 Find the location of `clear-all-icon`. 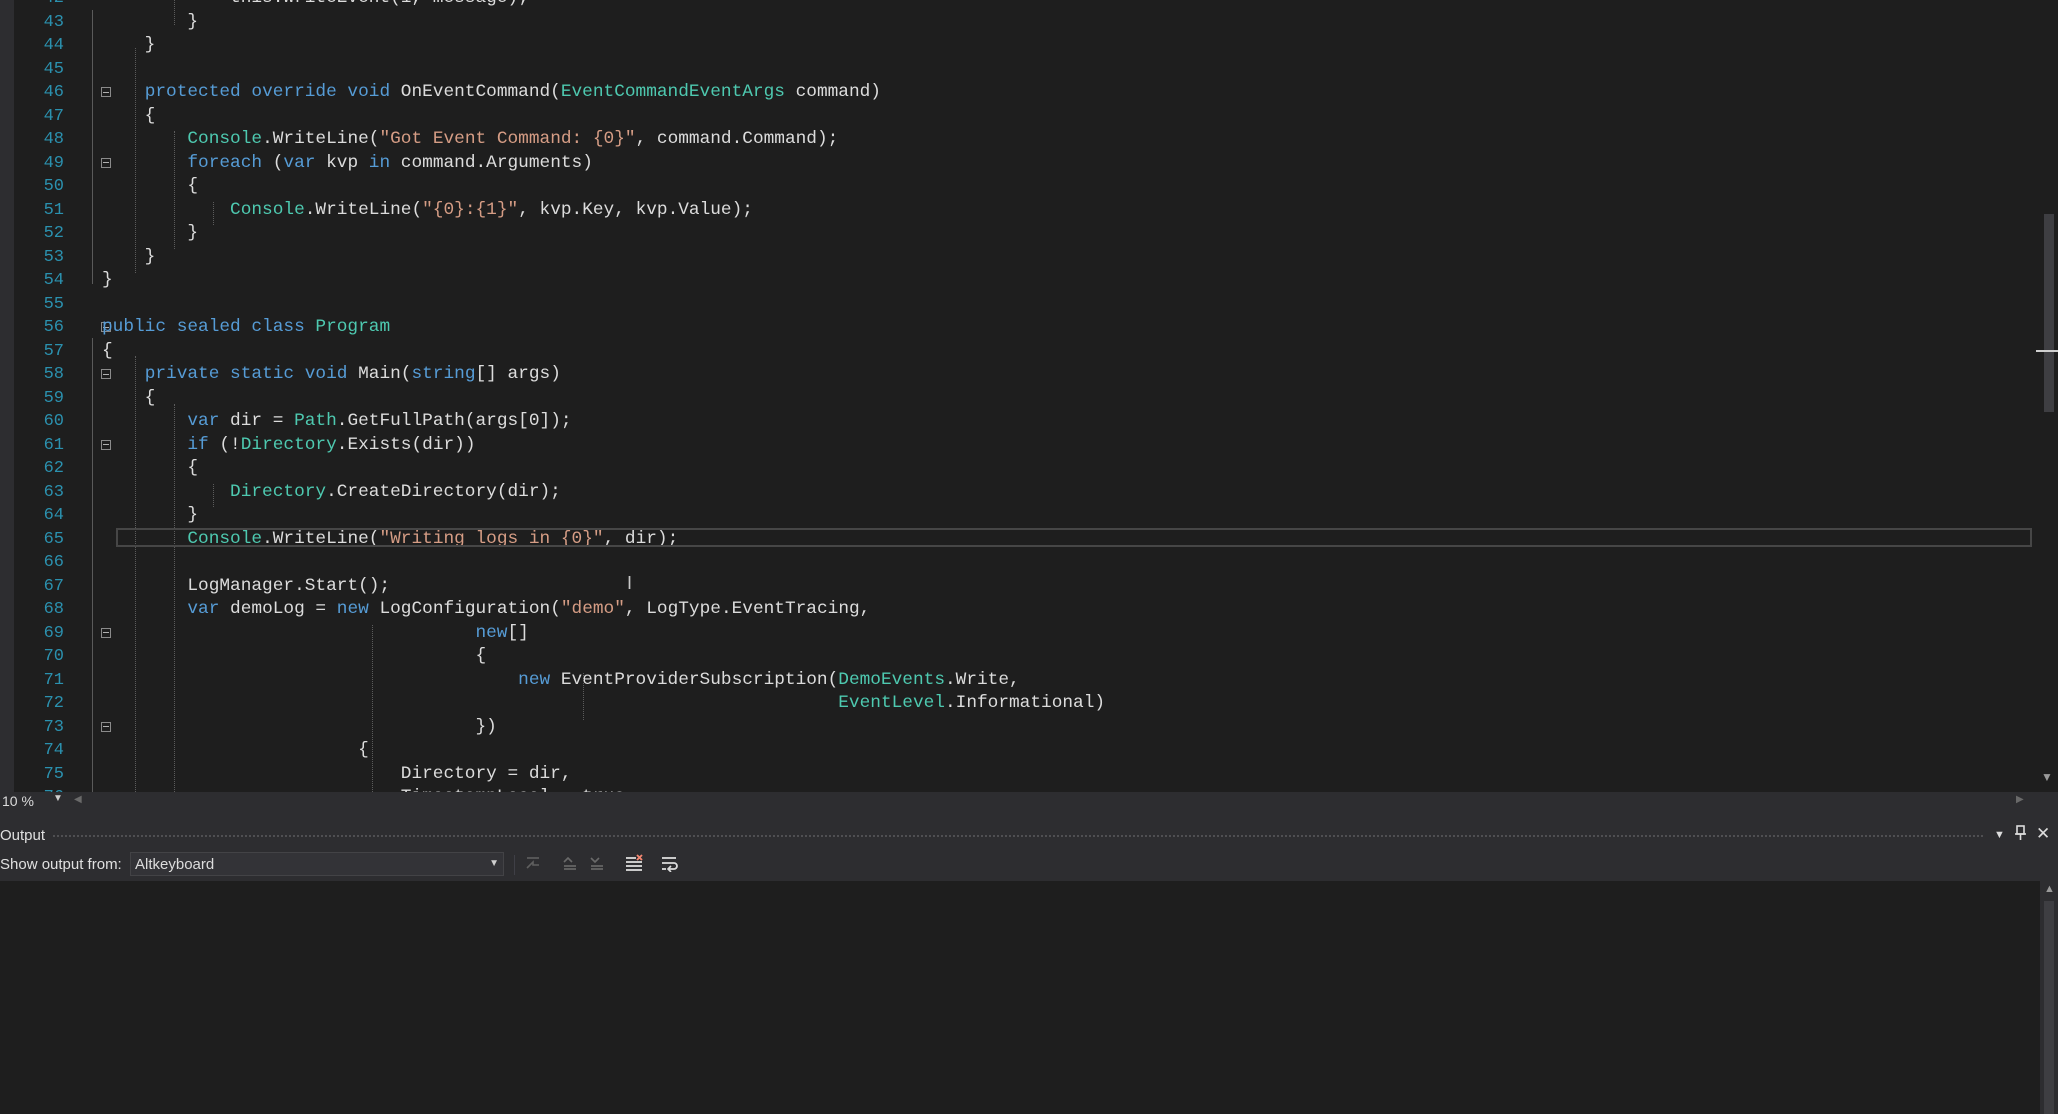

clear-all-icon is located at coordinates (634, 865).